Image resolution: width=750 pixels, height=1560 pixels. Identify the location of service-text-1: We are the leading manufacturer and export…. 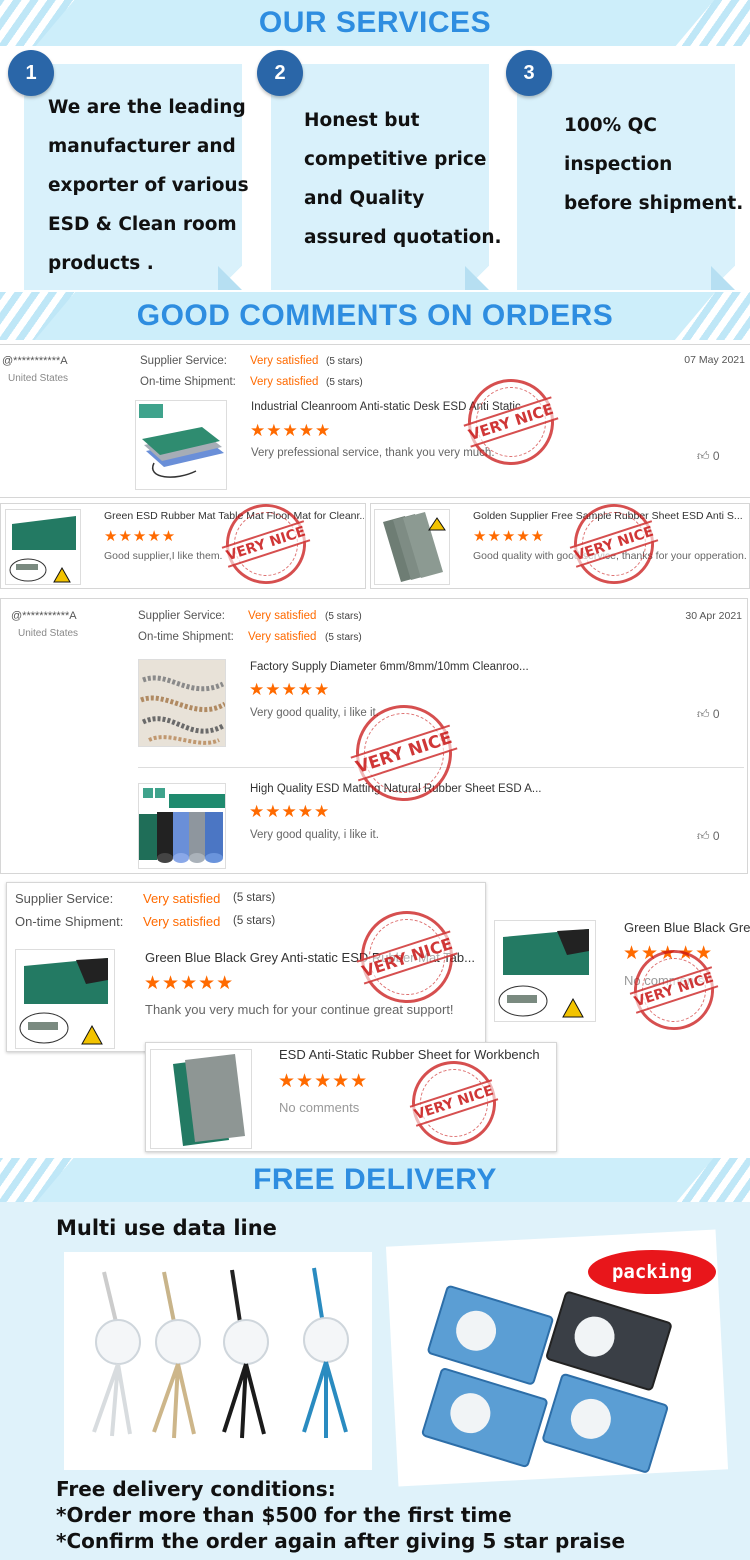
(148, 185).